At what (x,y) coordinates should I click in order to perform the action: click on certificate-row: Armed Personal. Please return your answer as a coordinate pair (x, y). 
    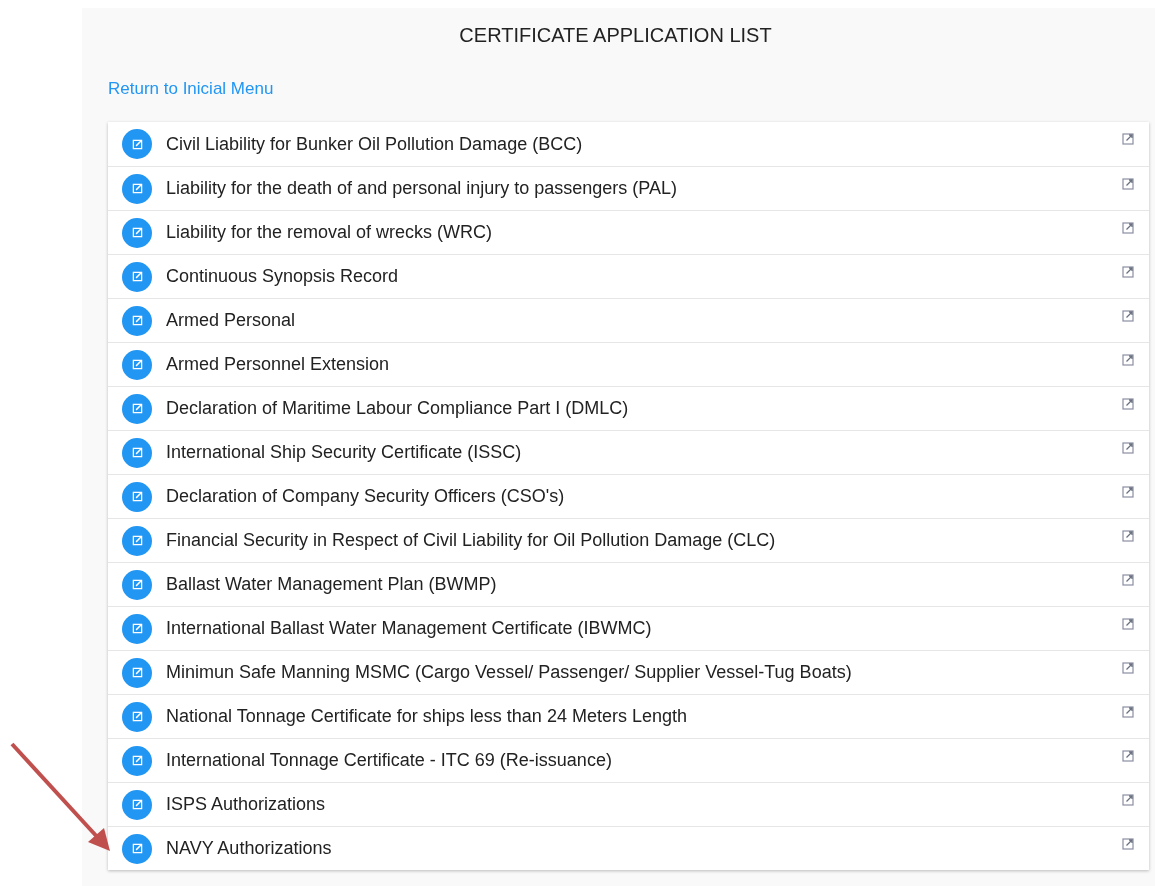
    Looking at the image, I should click on (628, 320).